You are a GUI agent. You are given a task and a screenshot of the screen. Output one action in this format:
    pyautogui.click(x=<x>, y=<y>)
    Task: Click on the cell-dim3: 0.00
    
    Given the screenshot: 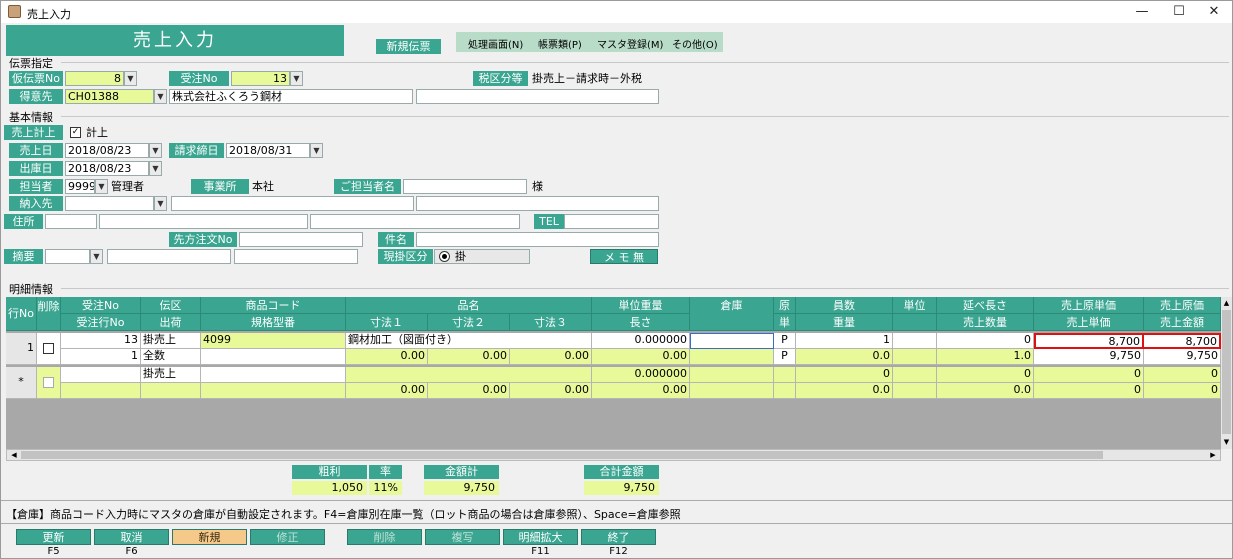 What is the action you would take?
    pyautogui.click(x=551, y=357)
    